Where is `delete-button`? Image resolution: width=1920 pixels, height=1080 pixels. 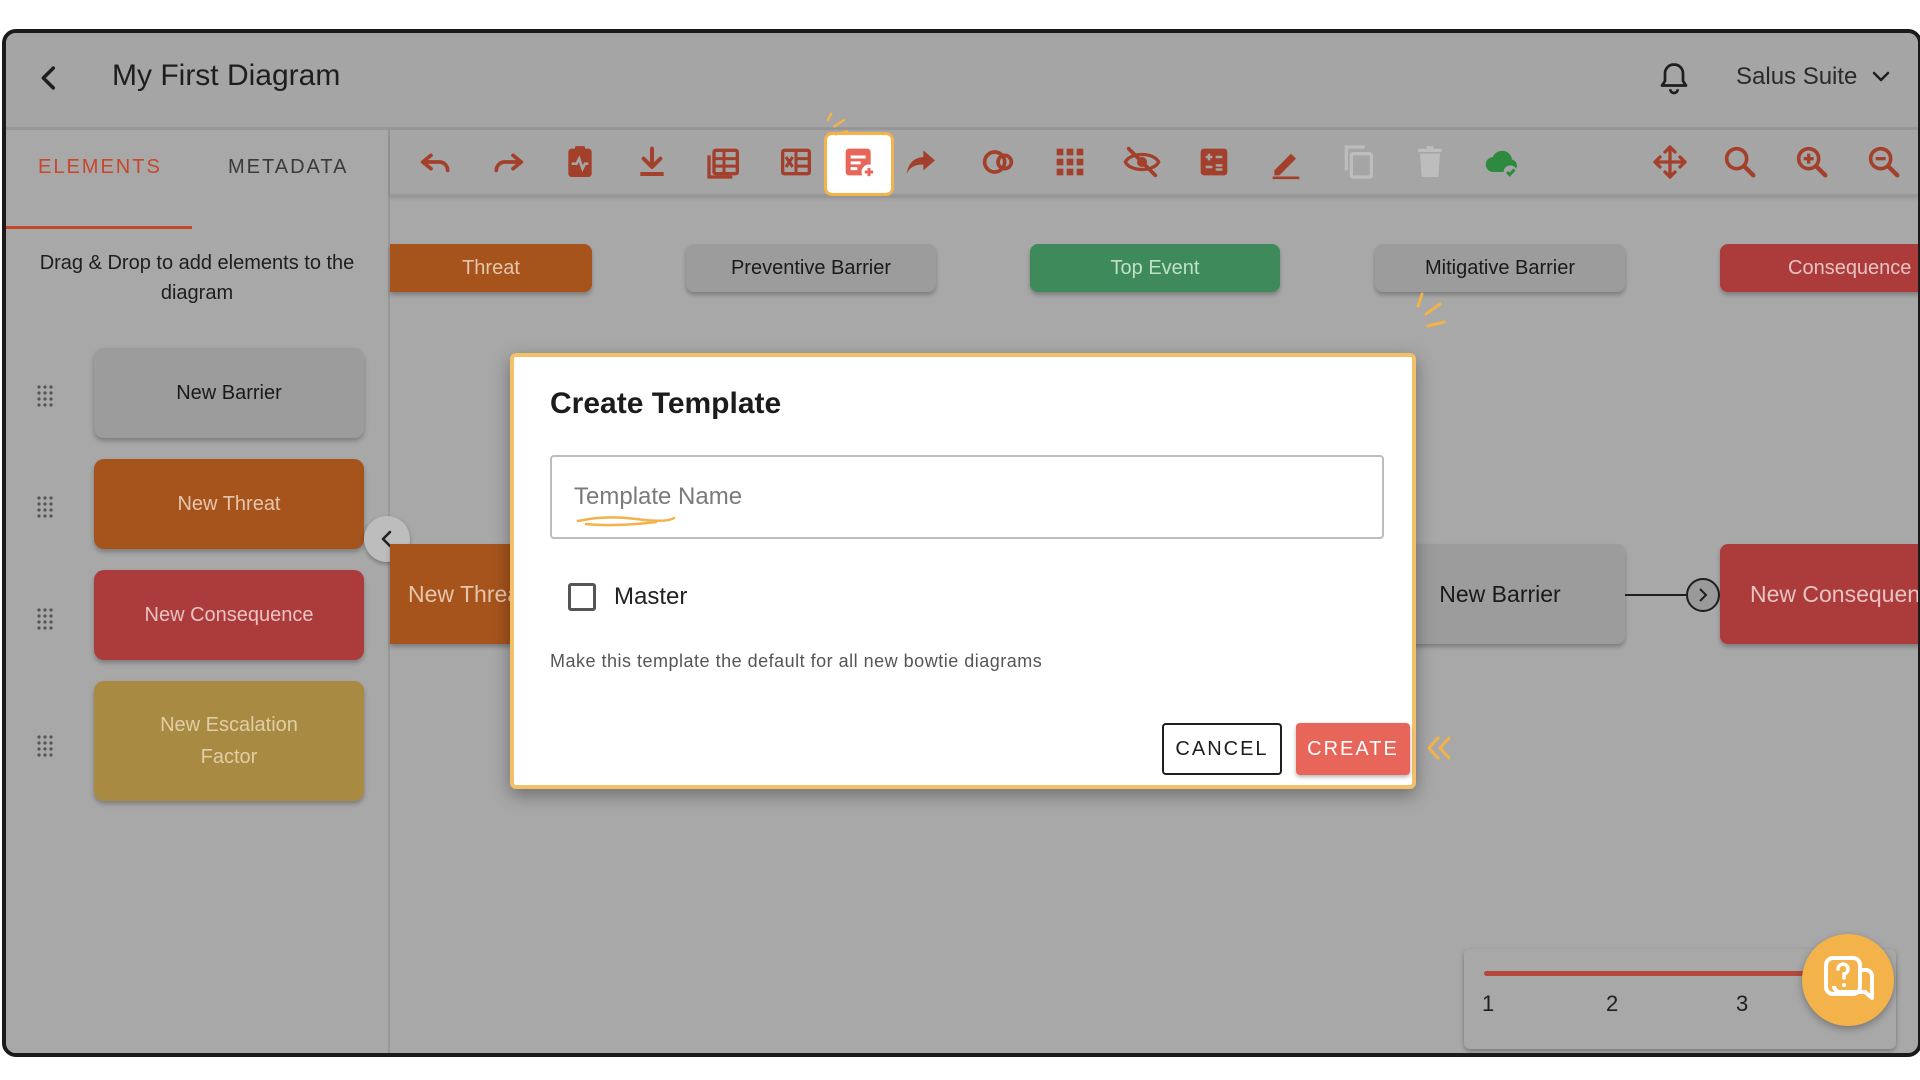
delete-button is located at coordinates (1430, 162).